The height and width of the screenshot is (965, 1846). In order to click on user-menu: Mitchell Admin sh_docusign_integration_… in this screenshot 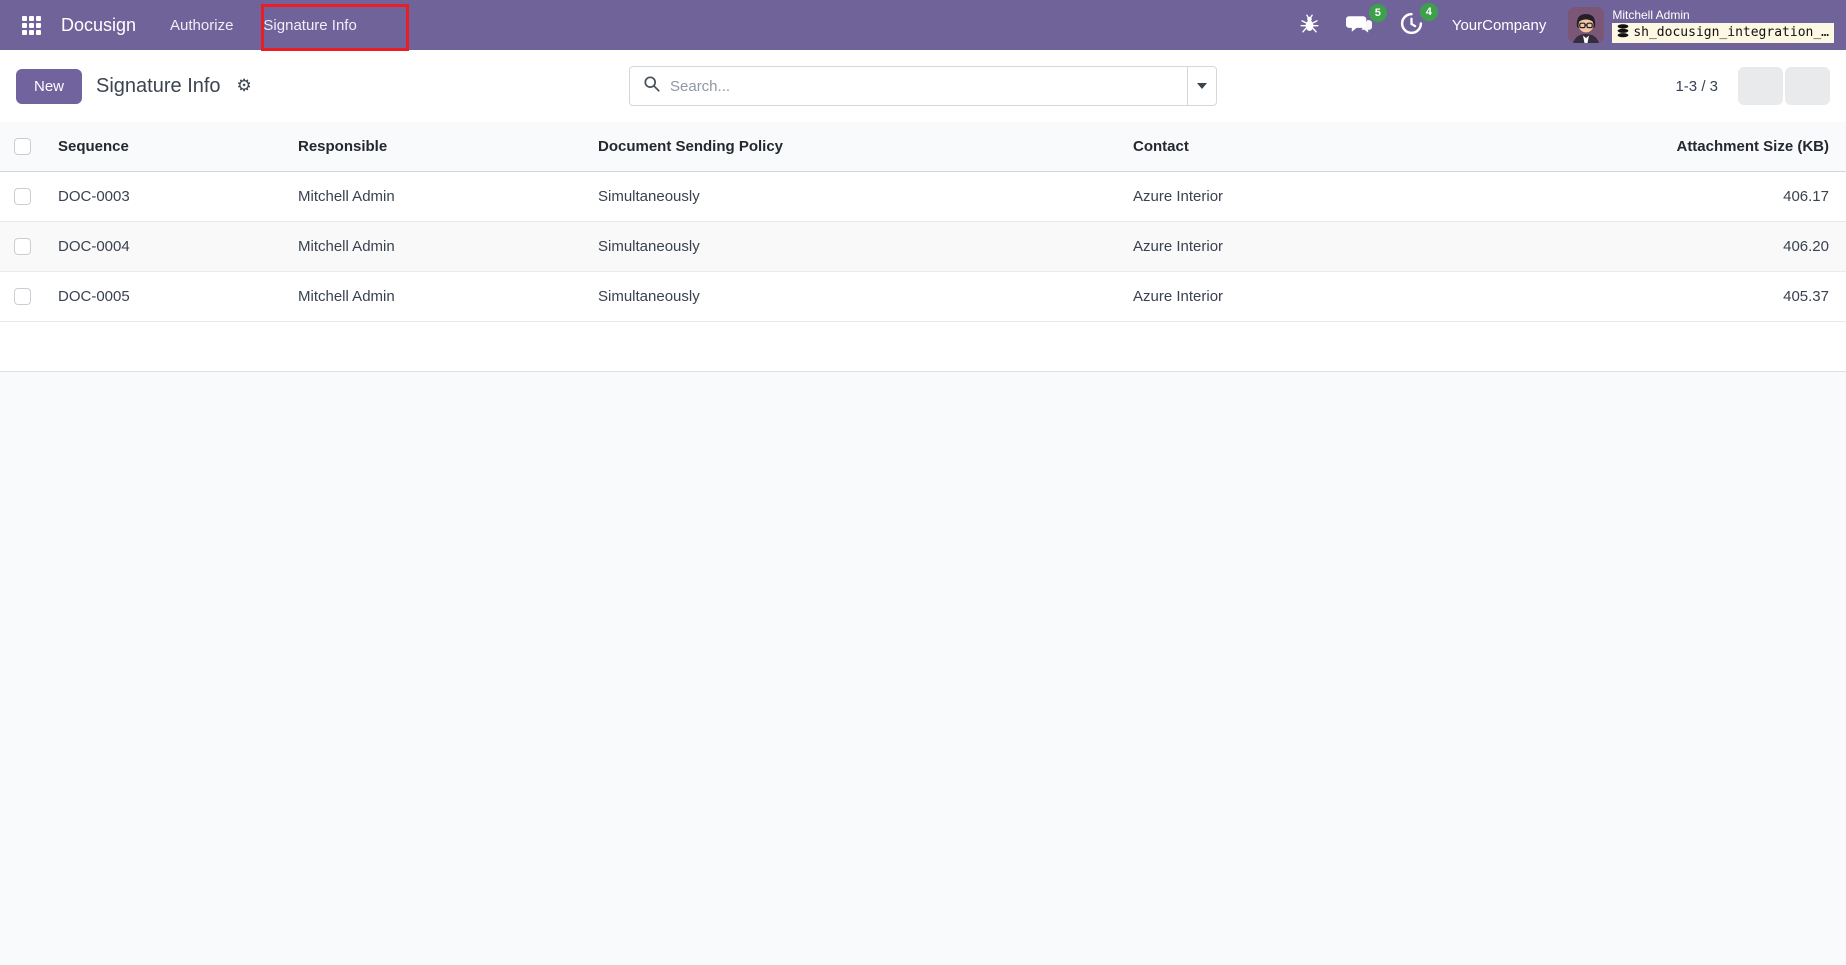, I will do `click(1702, 25)`.